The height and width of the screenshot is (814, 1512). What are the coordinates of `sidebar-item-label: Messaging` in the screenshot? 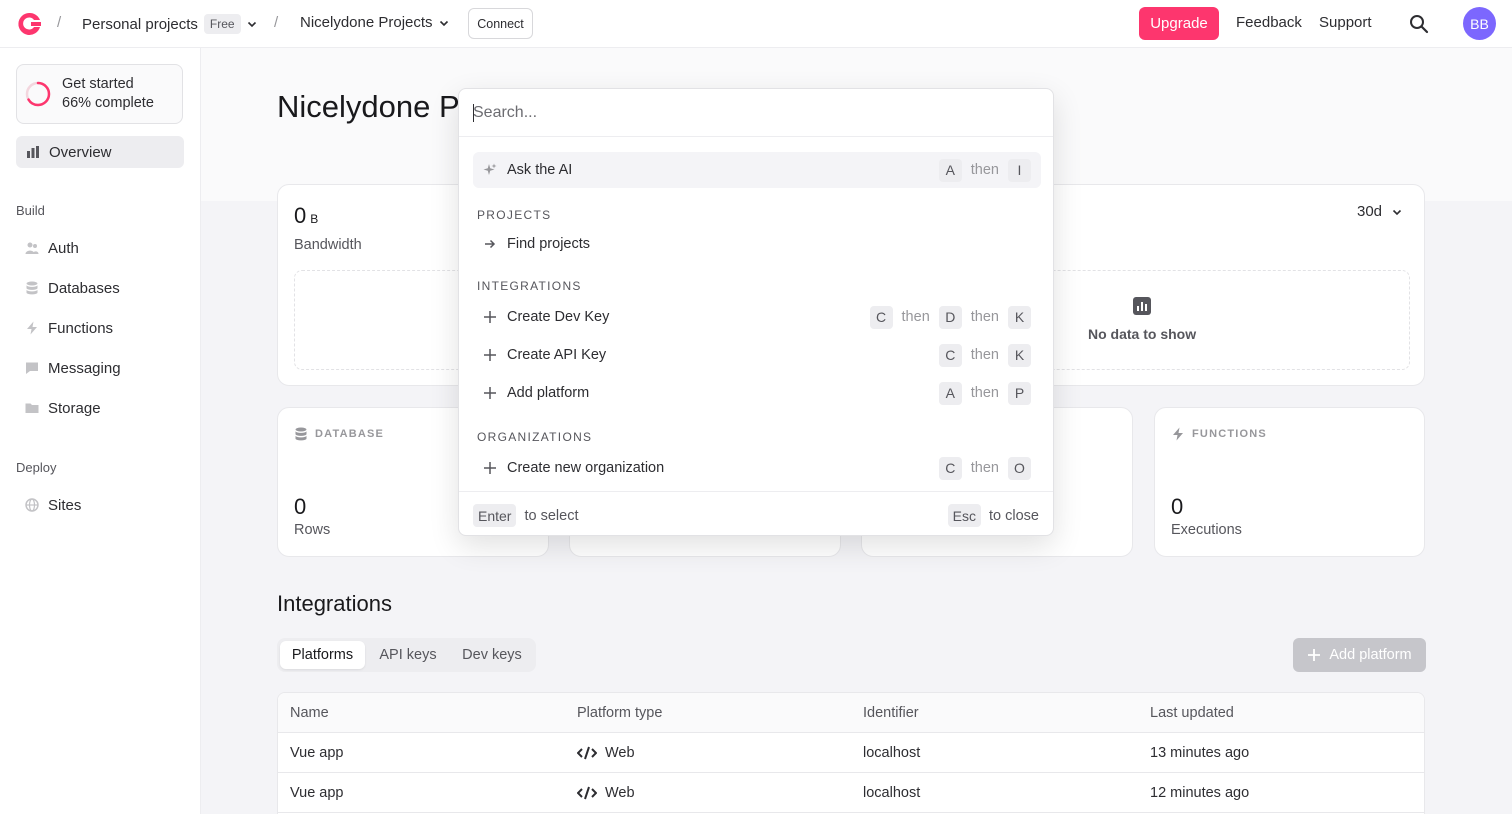 It's located at (84, 368).